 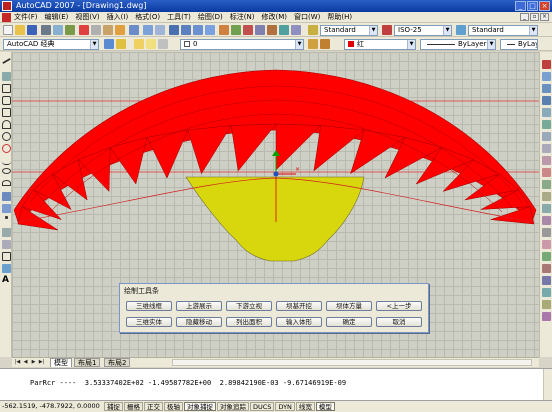 I want to click on color-select: 红 ▼, so click(x=380, y=44).